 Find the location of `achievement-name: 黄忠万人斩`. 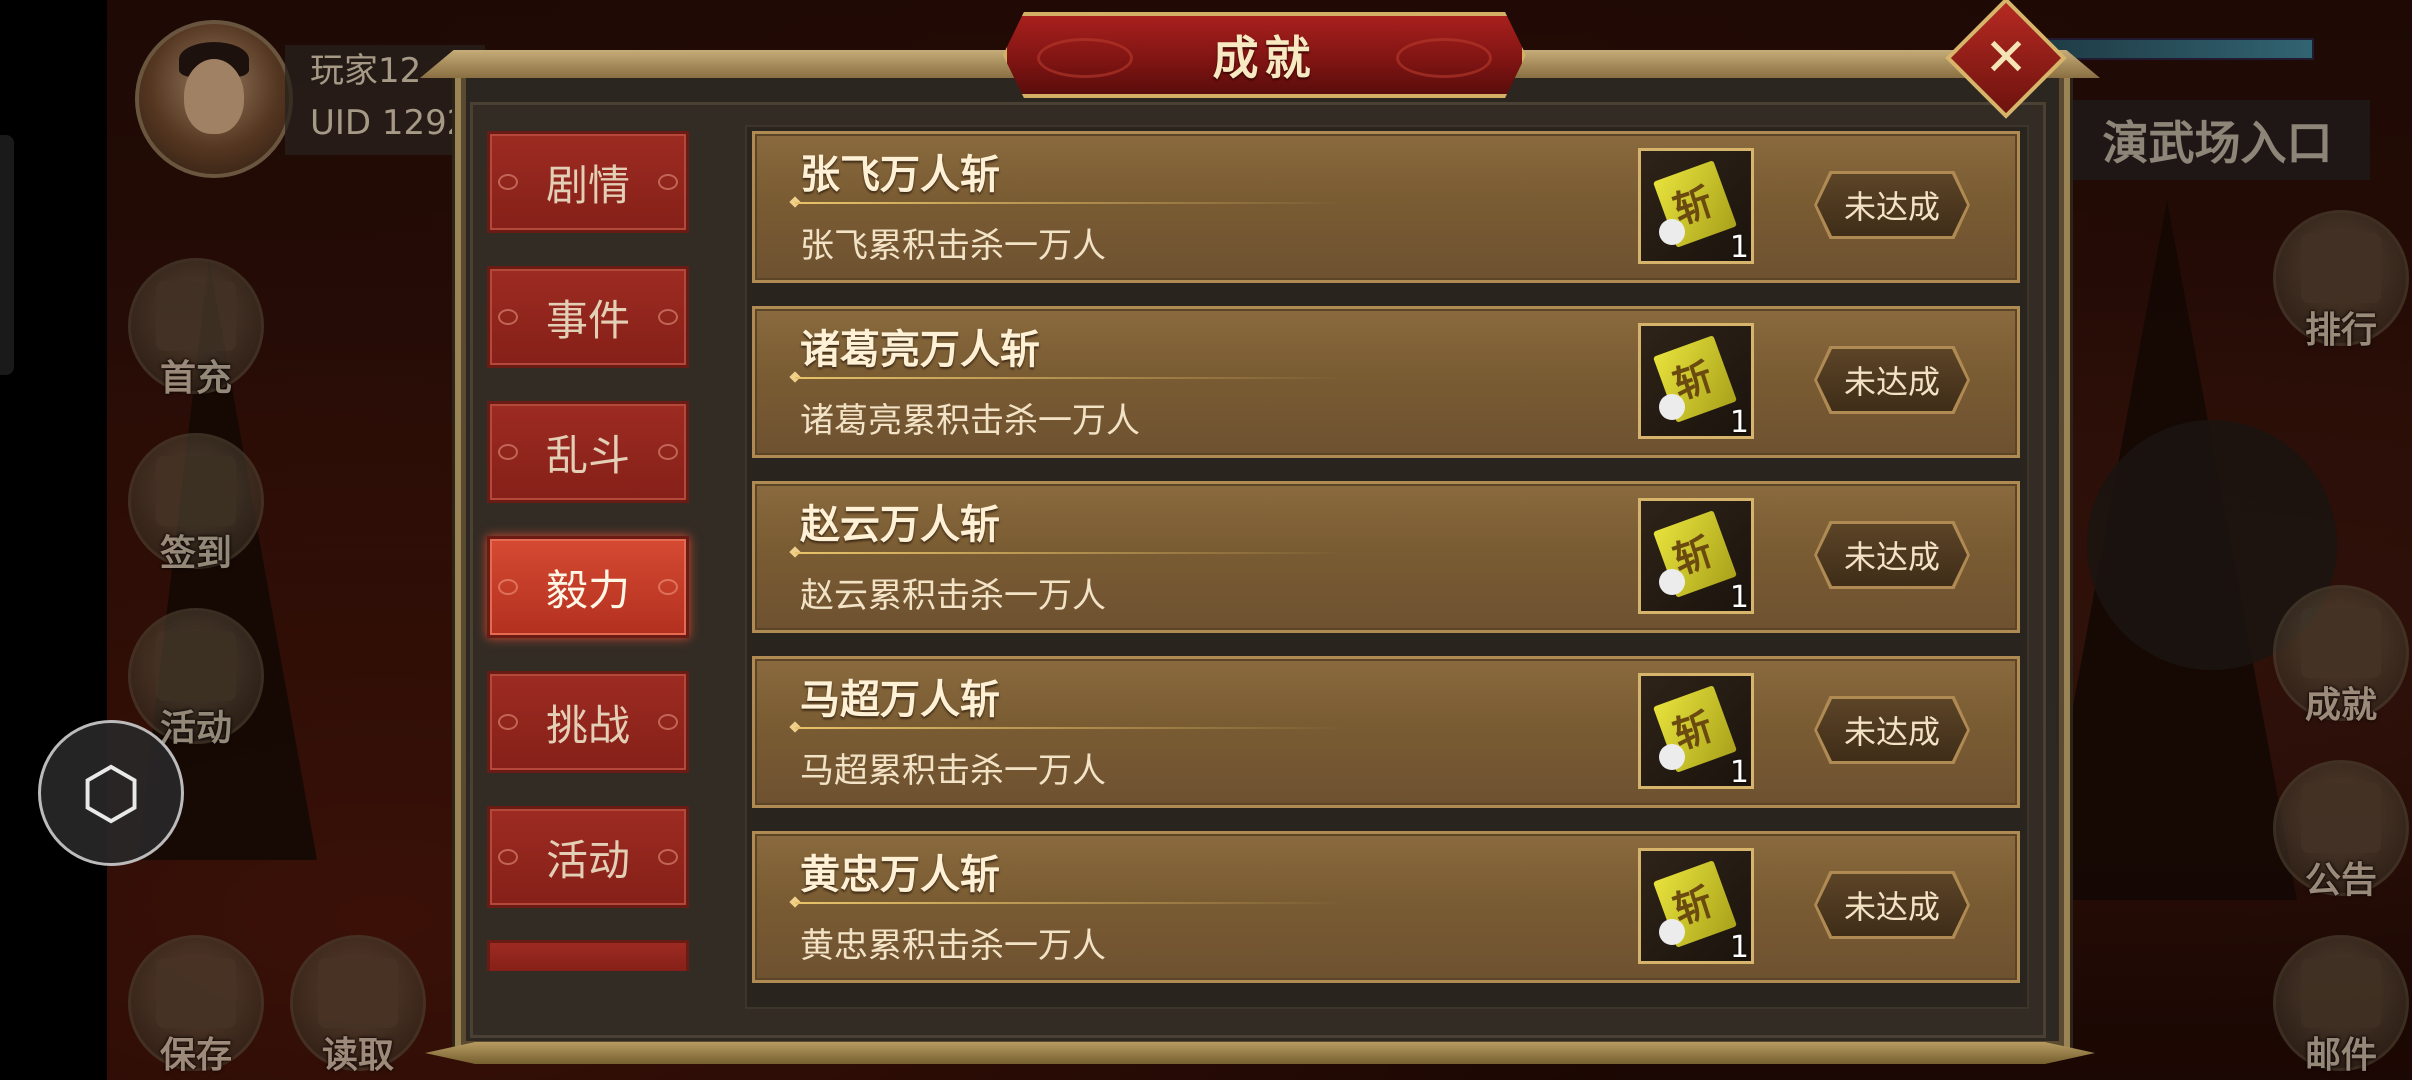

achievement-name: 黄忠万人斩 is located at coordinates (900, 875).